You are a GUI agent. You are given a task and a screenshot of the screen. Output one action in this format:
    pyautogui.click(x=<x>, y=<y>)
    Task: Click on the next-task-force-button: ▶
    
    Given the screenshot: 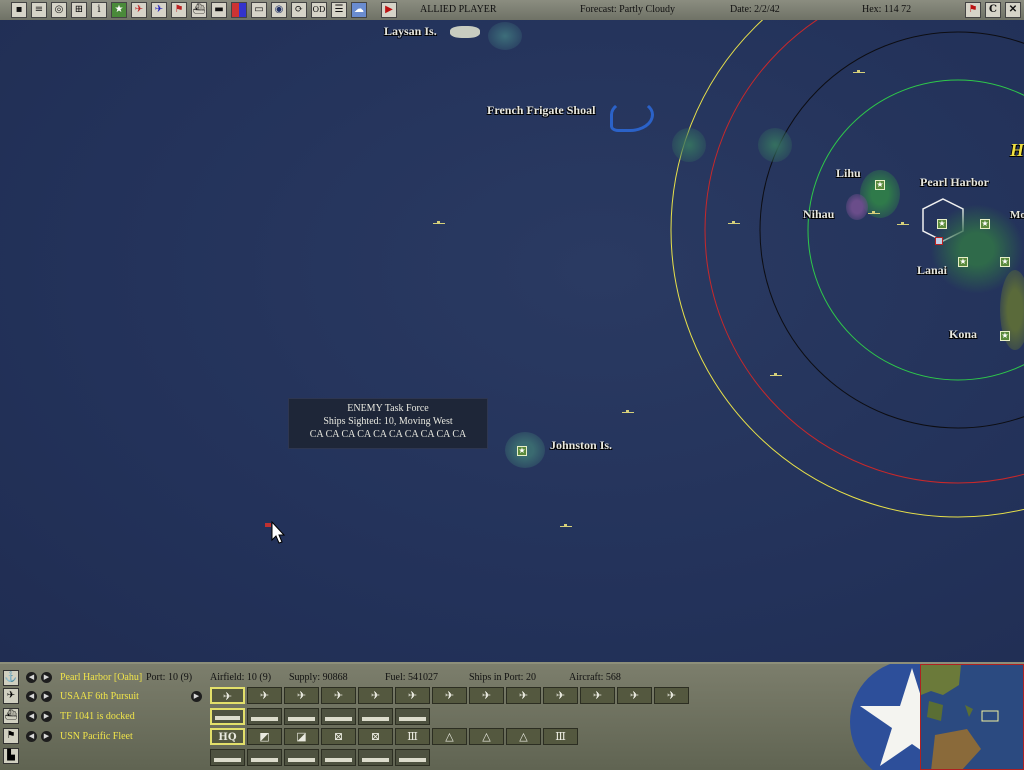 What is the action you would take?
    pyautogui.click(x=46, y=716)
    